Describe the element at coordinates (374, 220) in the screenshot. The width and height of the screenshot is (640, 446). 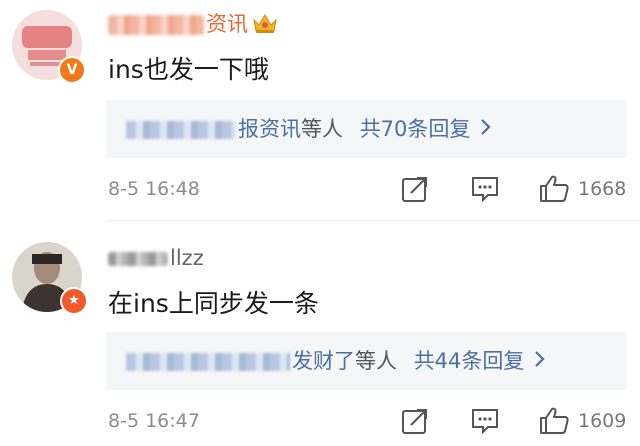
I see `divider` at that location.